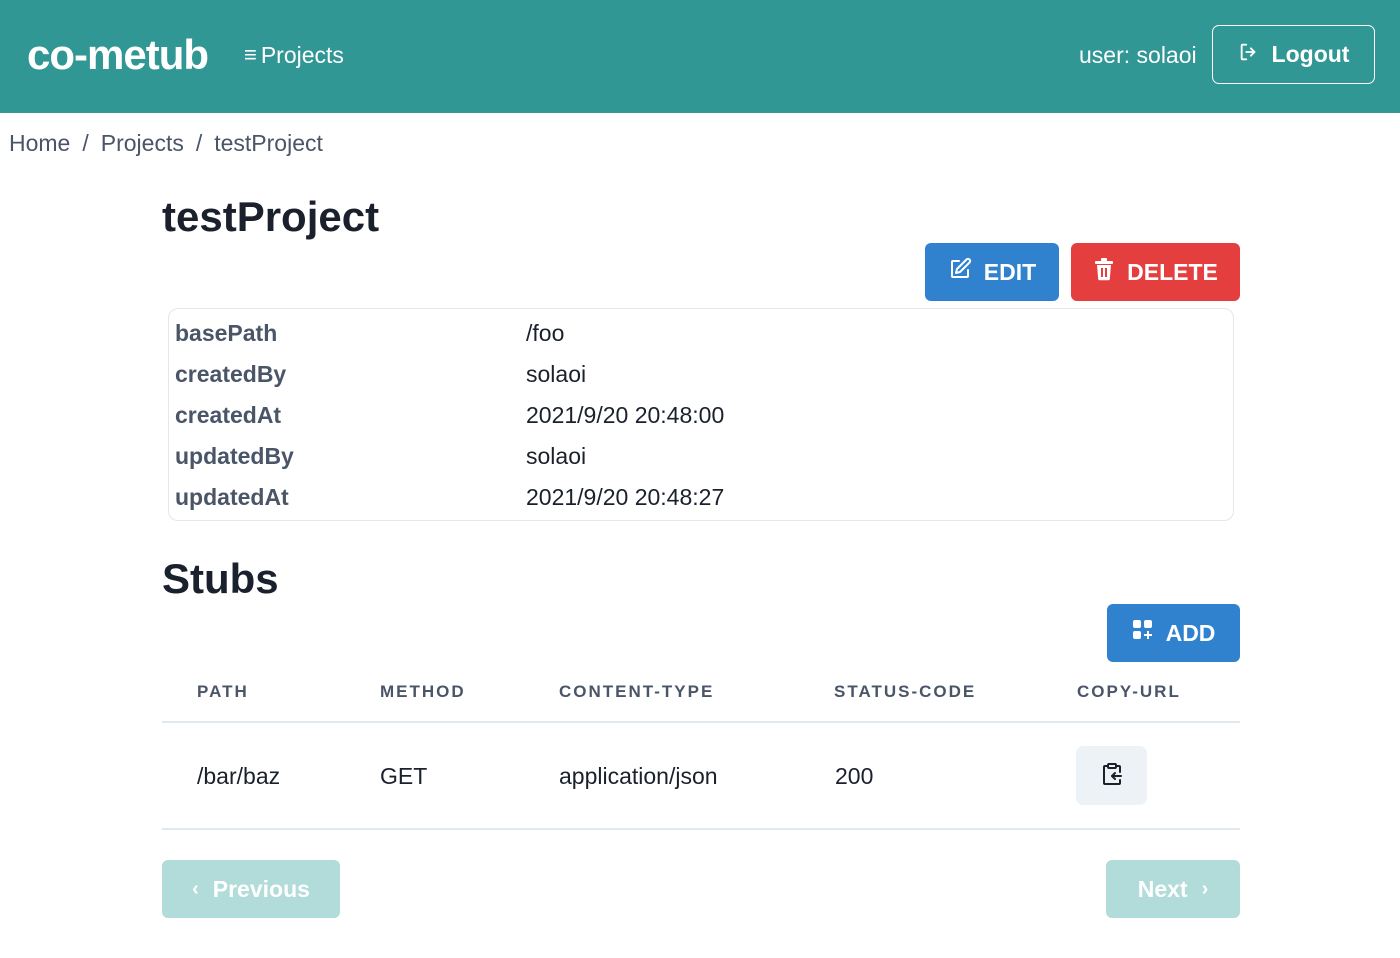 This screenshot has height=958, width=1400. I want to click on column-header-status-code: STATUS-CODE, so click(905, 691).